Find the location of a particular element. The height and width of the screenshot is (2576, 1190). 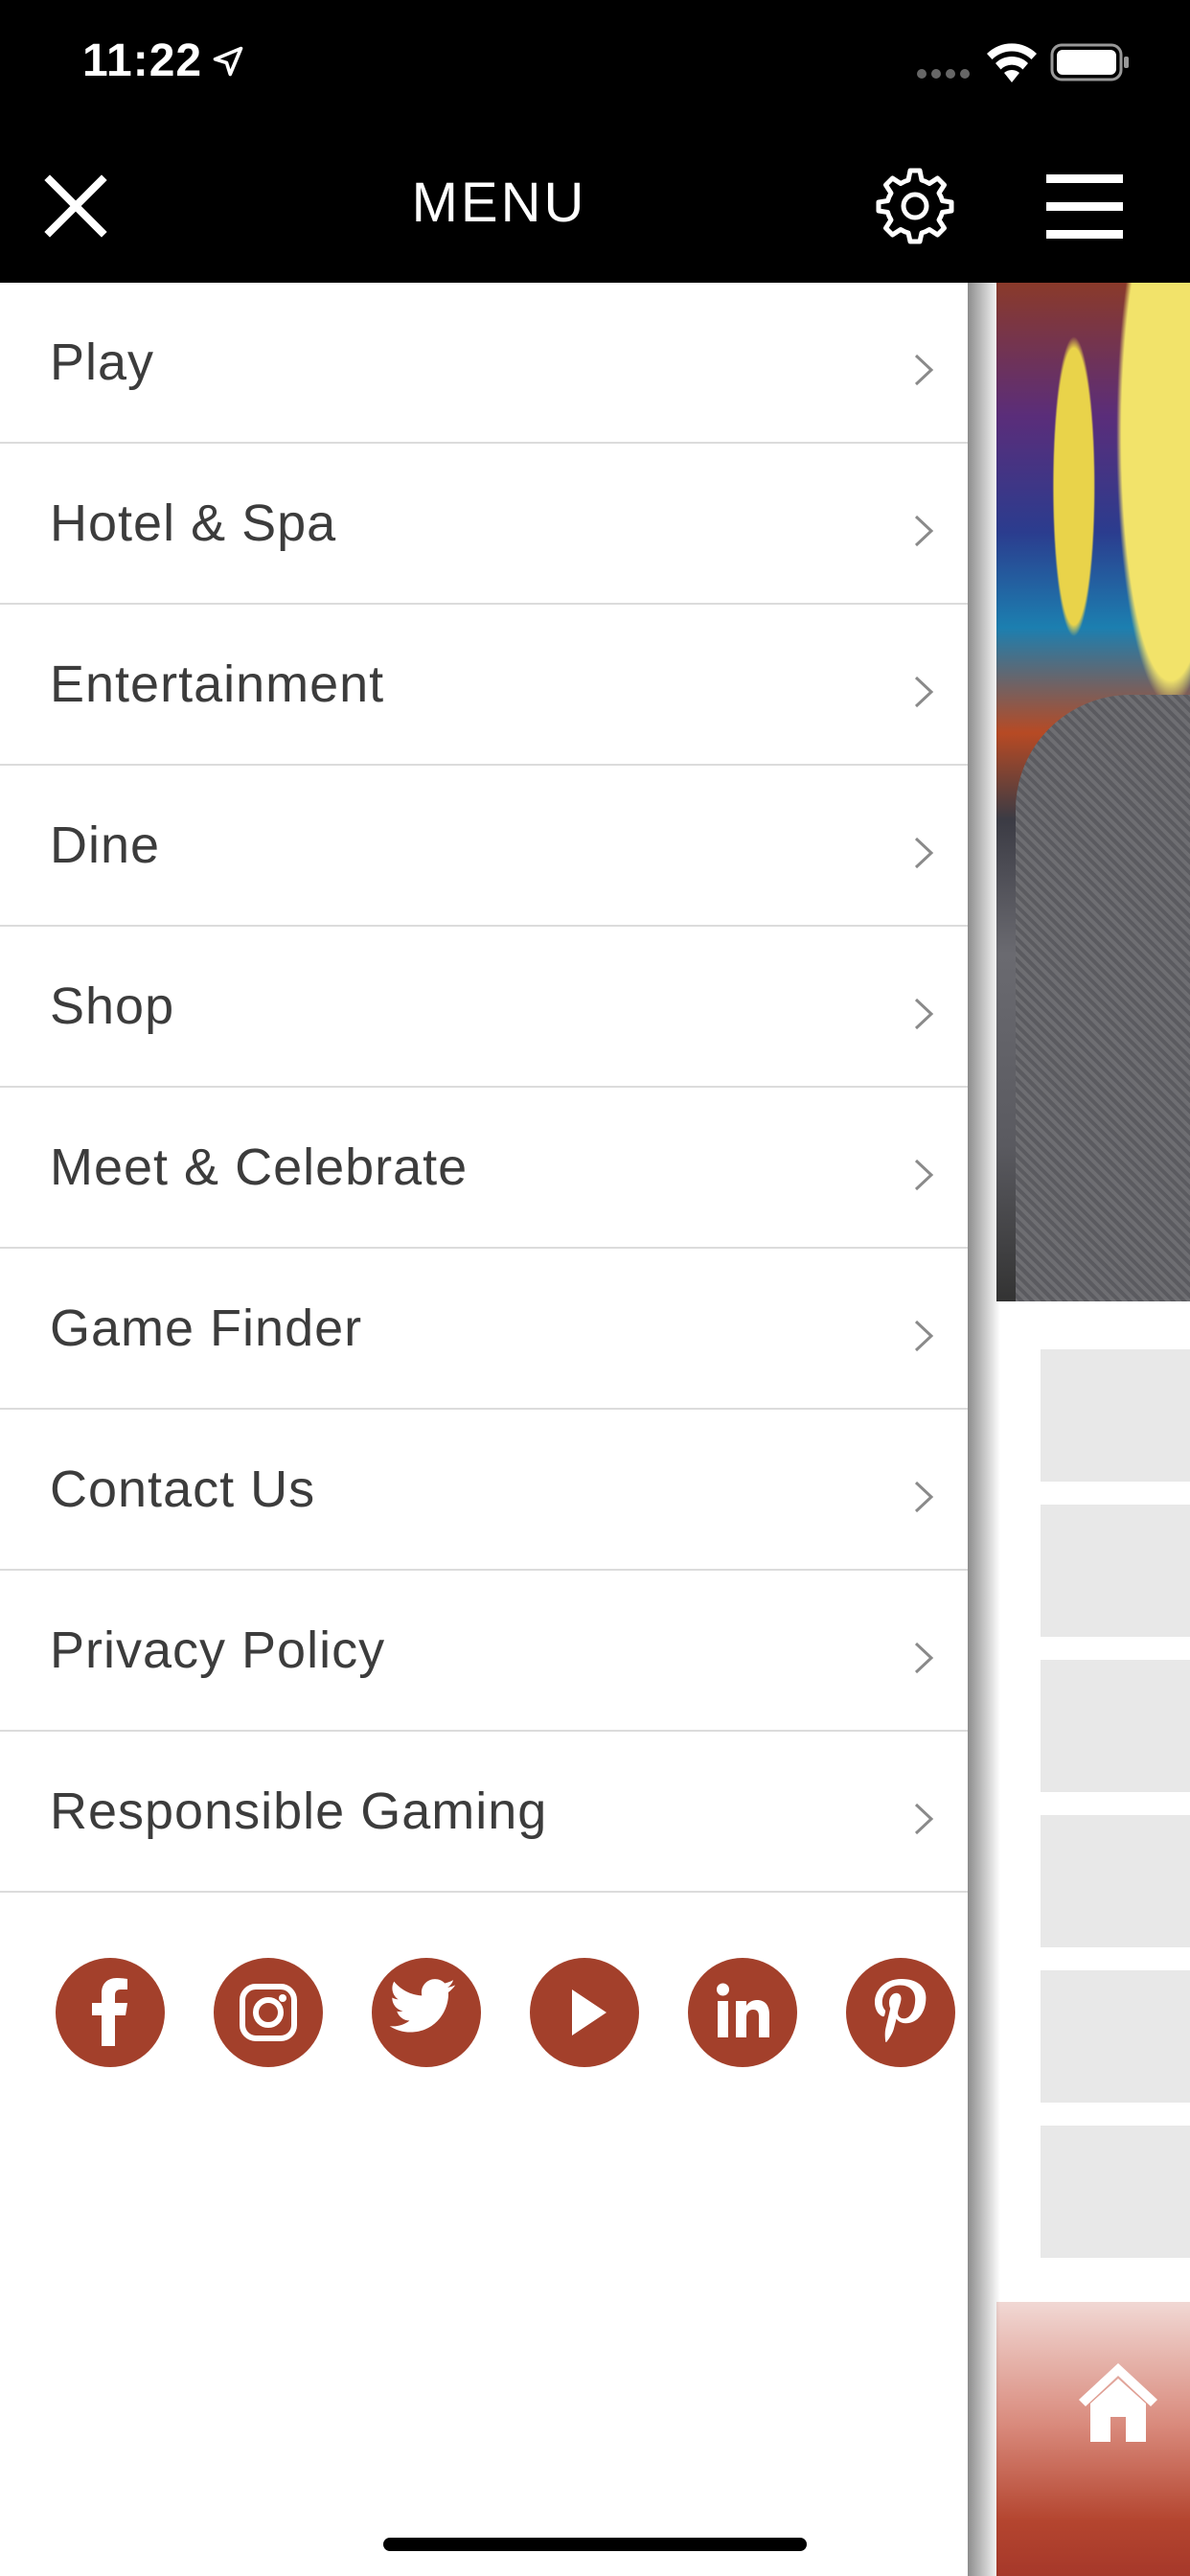

menu-item-play: Play is located at coordinates (484, 363).